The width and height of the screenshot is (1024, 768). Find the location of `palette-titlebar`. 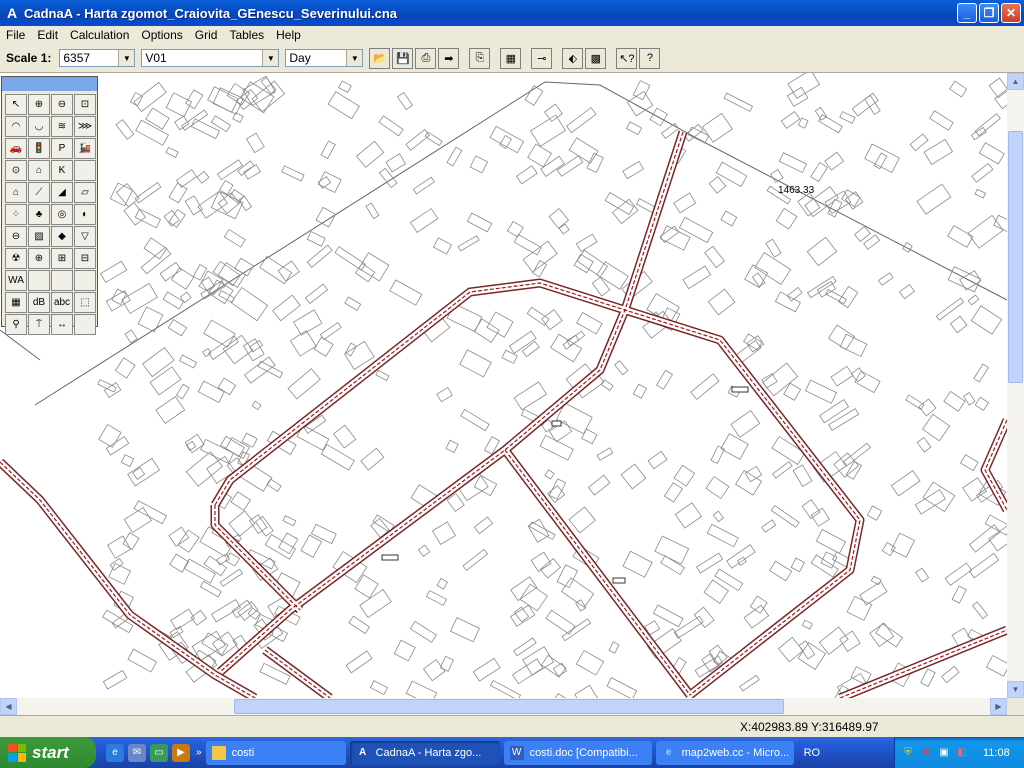

palette-titlebar is located at coordinates (49, 84).